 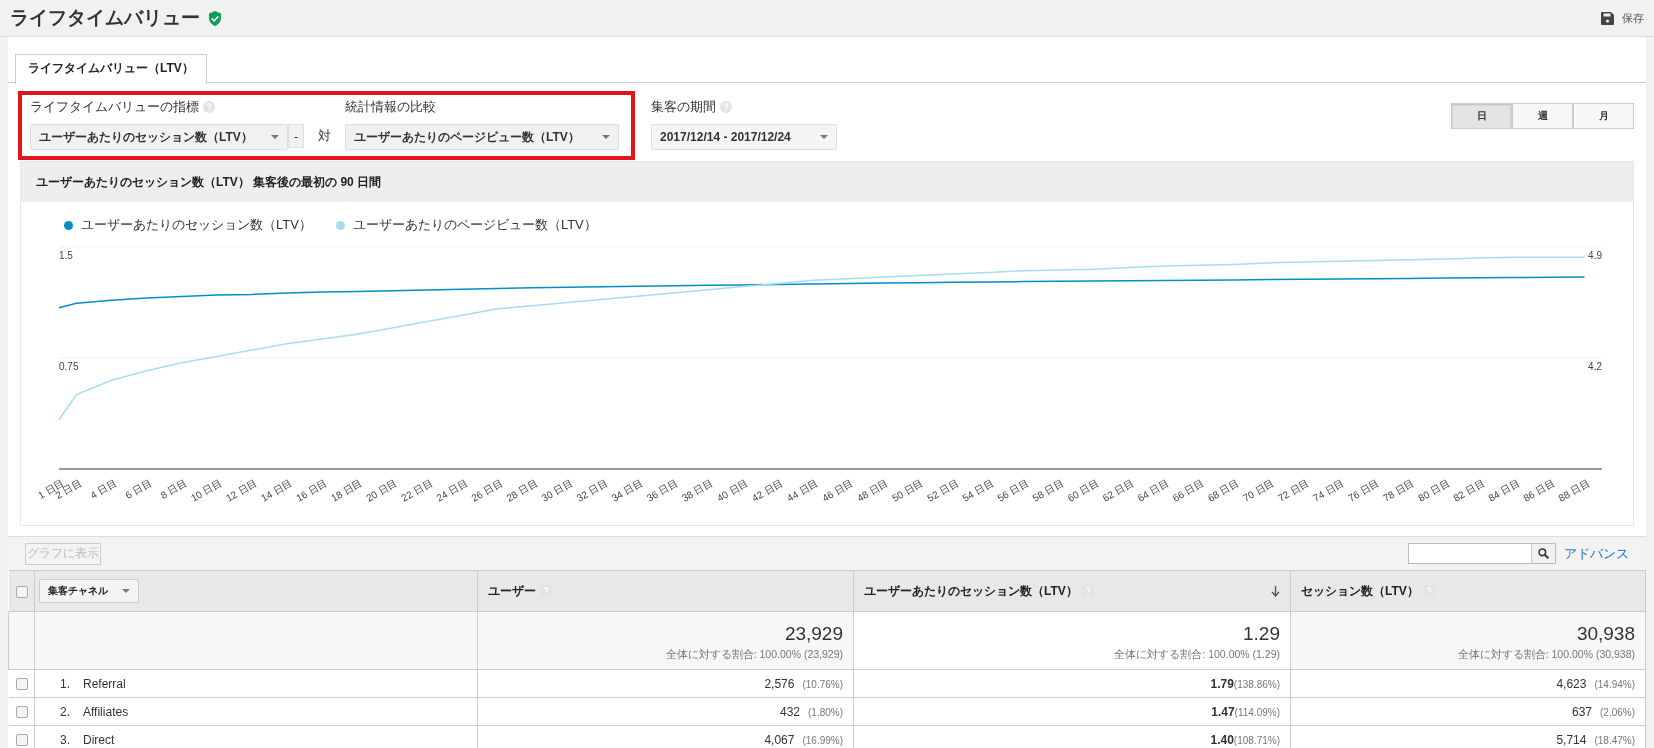 What do you see at coordinates (173, 489) in the screenshot?
I see `x-tick-label: 8 日目` at bounding box center [173, 489].